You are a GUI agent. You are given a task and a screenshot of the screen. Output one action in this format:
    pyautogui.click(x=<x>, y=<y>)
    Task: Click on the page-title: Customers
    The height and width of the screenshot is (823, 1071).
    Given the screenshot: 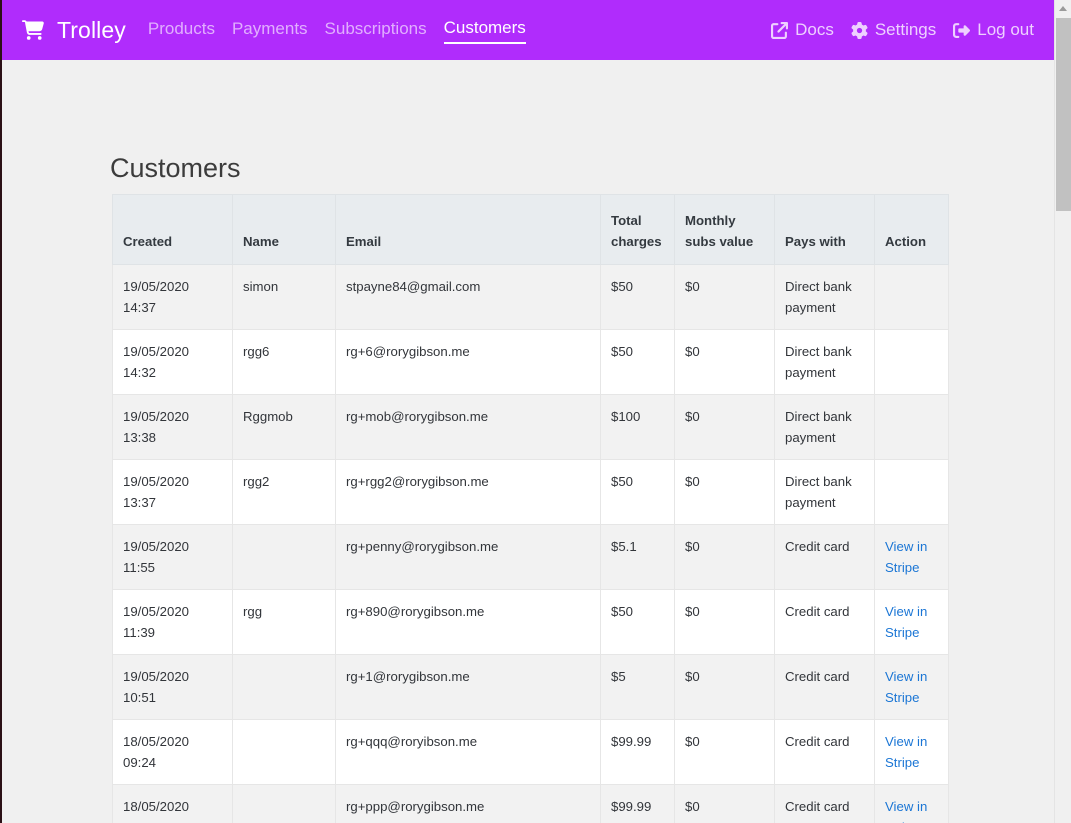 What is the action you would take?
    pyautogui.click(x=175, y=168)
    